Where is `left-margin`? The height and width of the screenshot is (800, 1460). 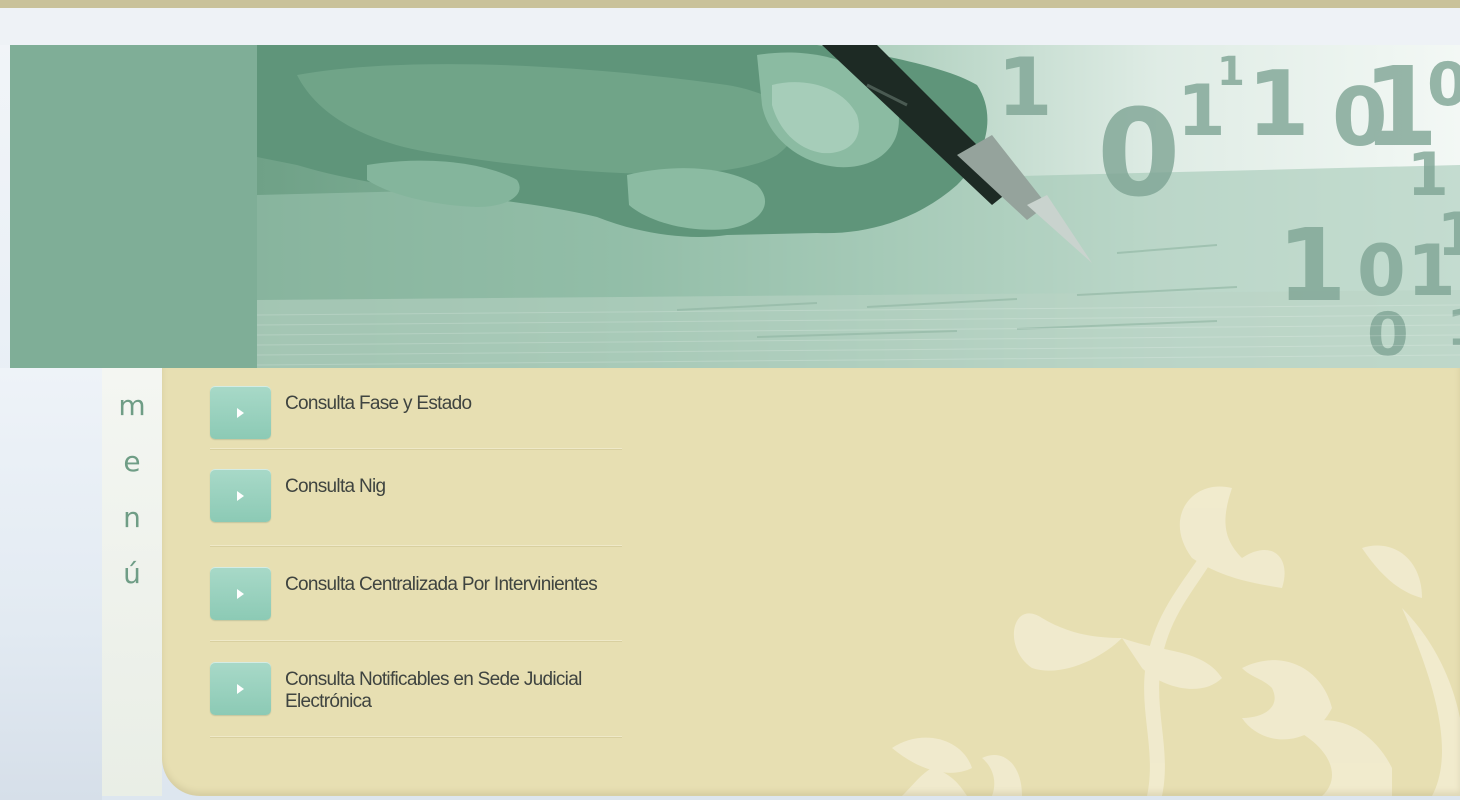 left-margin is located at coordinates (51, 584).